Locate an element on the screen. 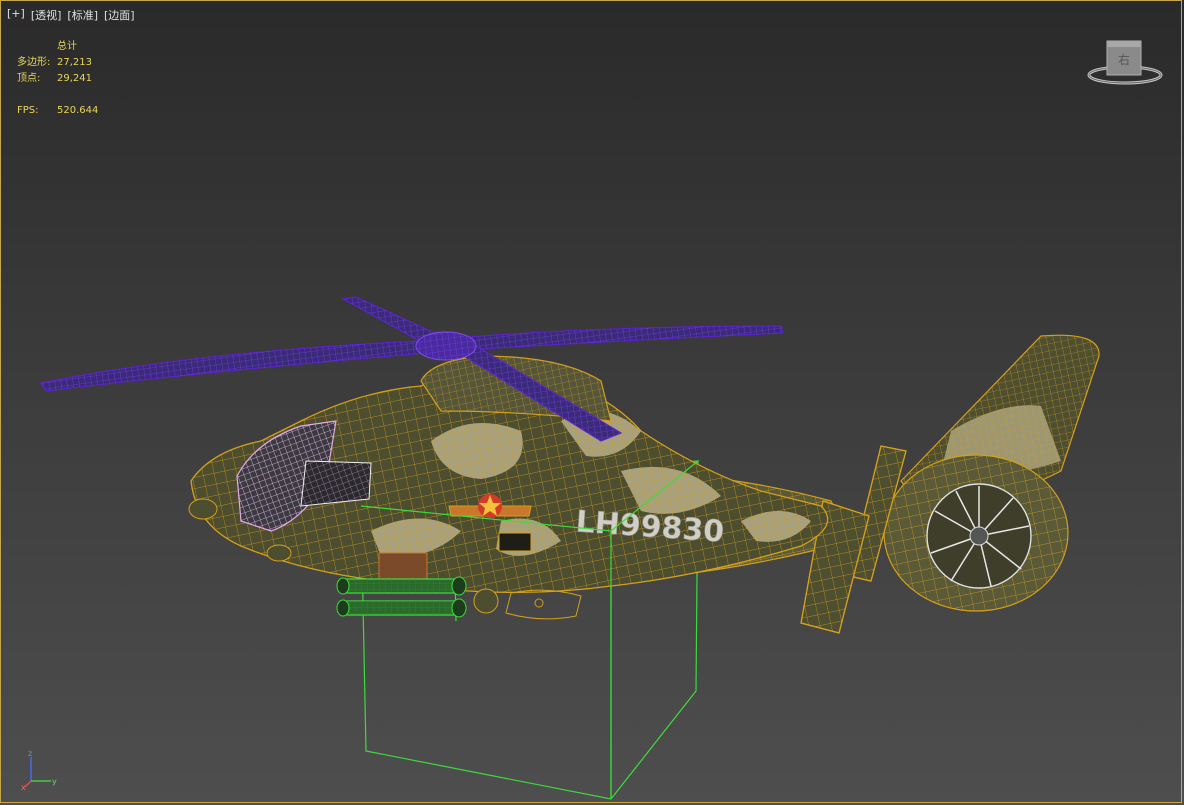 The height and width of the screenshot is (805, 1184). viewcube-face-label: 右 is located at coordinates (1124, 59).